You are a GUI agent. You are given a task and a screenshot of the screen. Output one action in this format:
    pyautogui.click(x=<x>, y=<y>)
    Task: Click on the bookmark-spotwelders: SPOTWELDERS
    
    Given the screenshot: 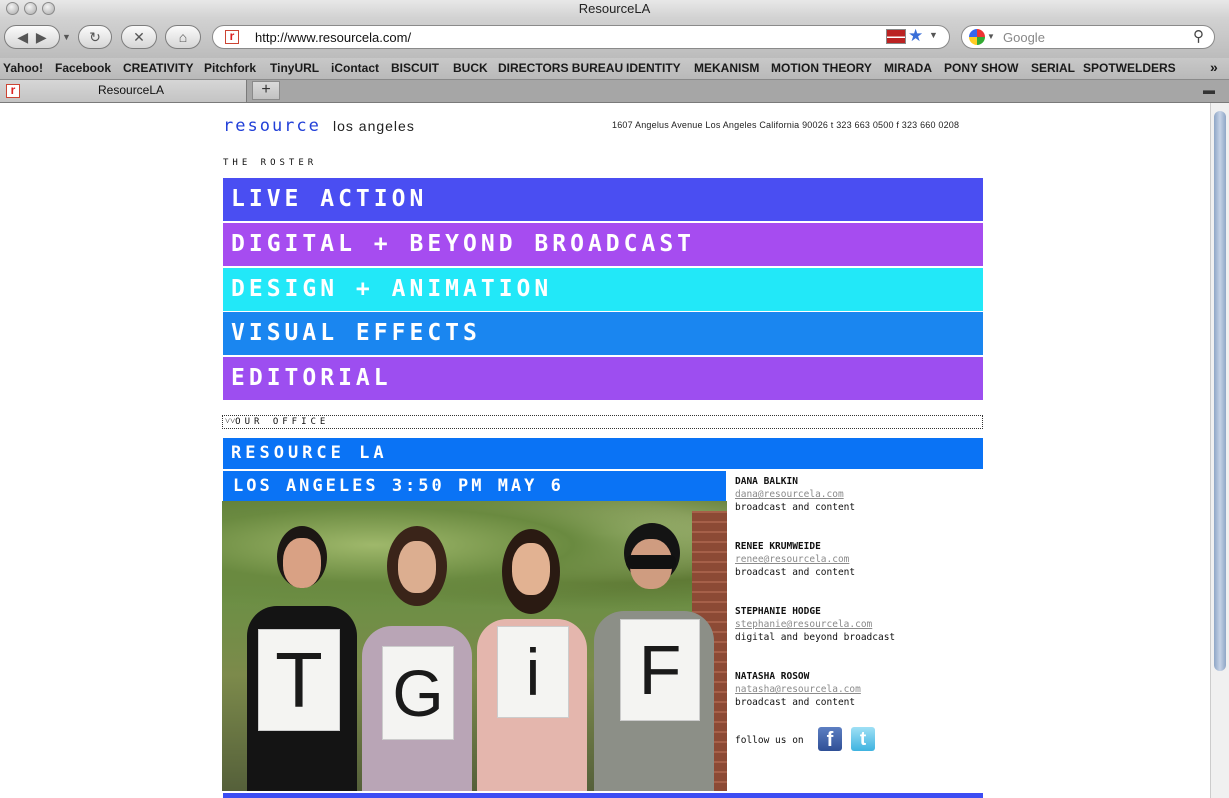 What is the action you would take?
    pyautogui.click(x=1129, y=68)
    